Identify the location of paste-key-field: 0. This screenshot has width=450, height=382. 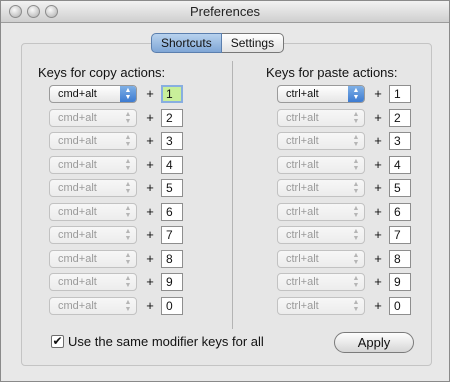
(400, 305).